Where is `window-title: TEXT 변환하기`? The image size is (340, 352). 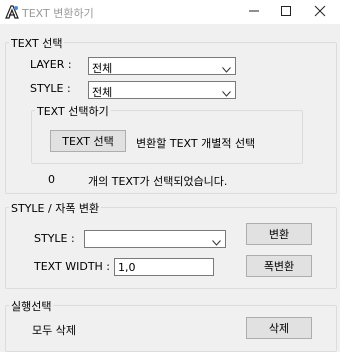 window-title: TEXT 변환하기 is located at coordinates (58, 13).